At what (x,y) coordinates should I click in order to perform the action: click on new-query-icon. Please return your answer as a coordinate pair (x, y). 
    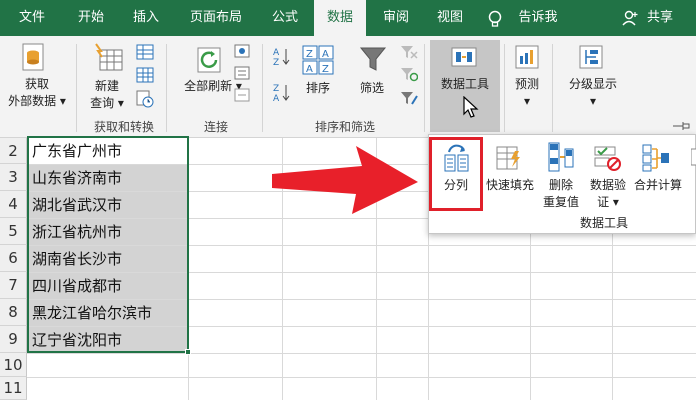
    Looking at the image, I should click on (109, 58).